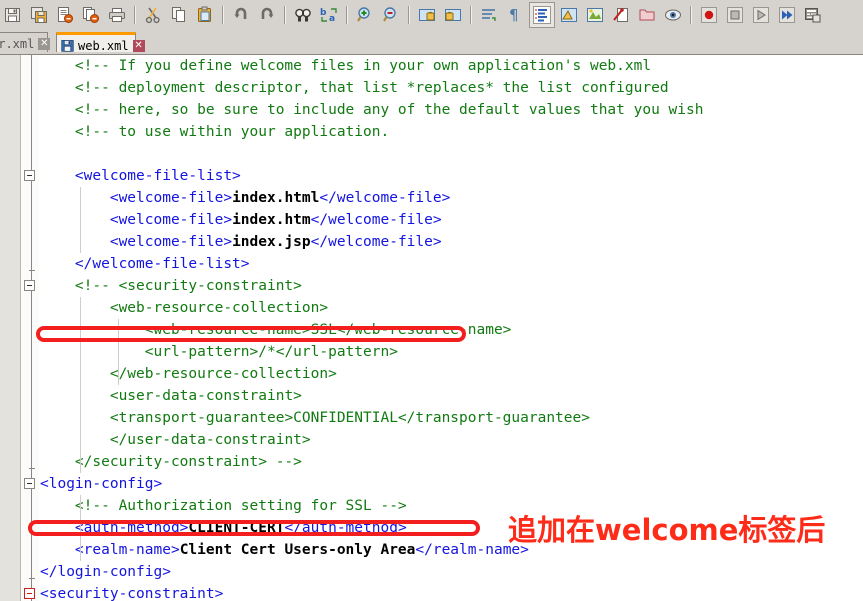 This screenshot has height=601, width=863. I want to click on paste-icon, so click(205, 15).